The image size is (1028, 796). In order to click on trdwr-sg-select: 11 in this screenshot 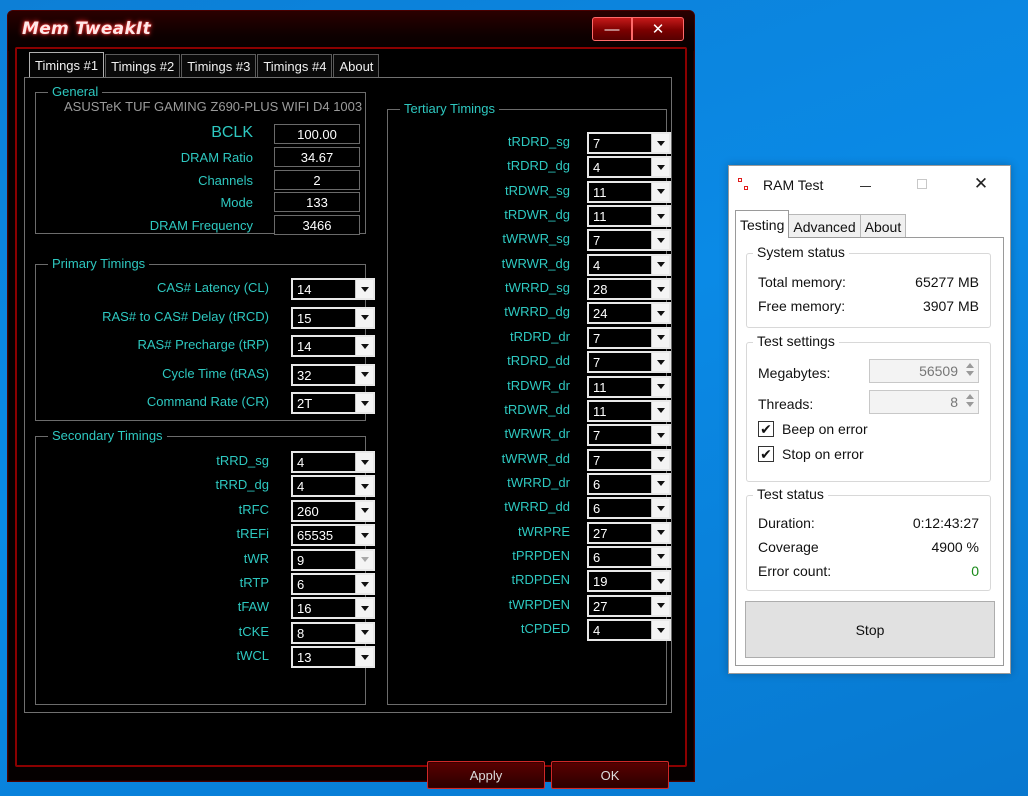, I will do `click(629, 191)`.